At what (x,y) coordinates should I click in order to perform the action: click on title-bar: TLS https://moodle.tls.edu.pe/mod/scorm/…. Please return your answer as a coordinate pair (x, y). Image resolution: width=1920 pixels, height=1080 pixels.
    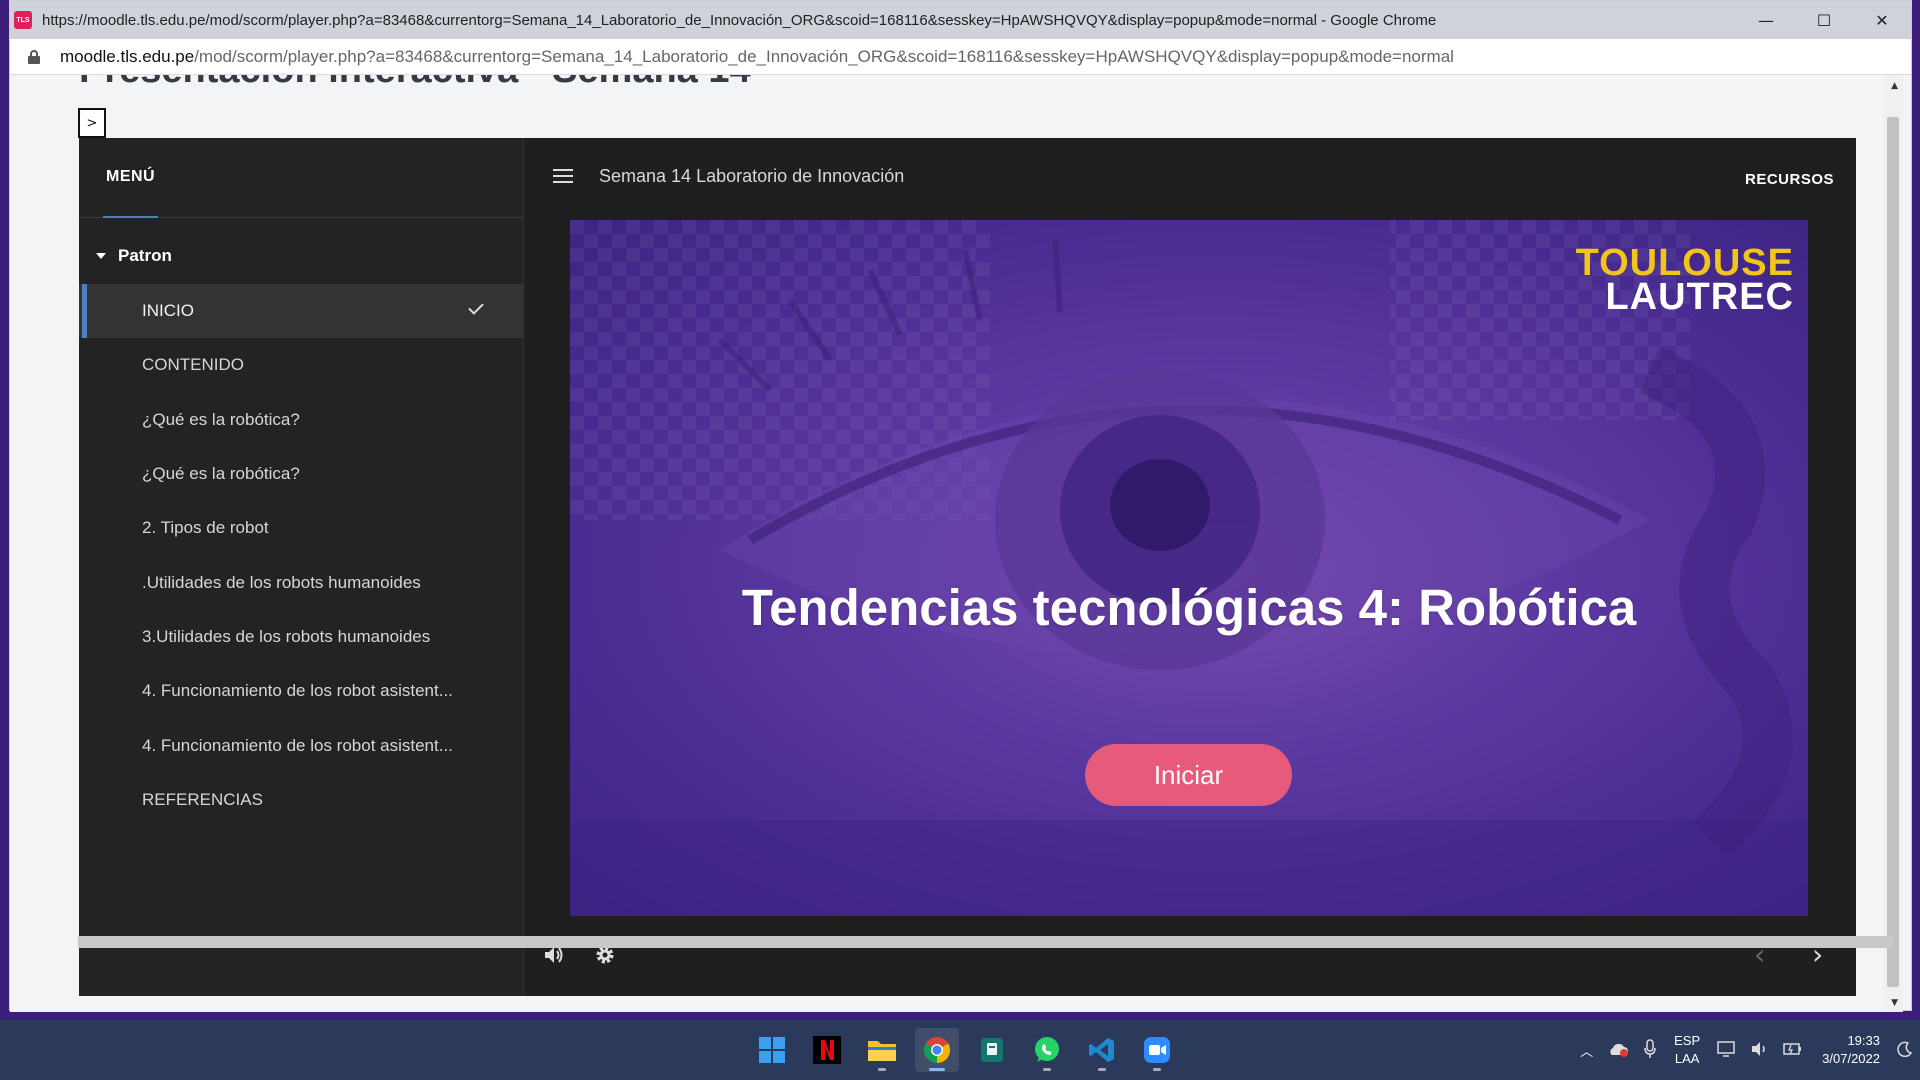
    Looking at the image, I should click on (960, 20).